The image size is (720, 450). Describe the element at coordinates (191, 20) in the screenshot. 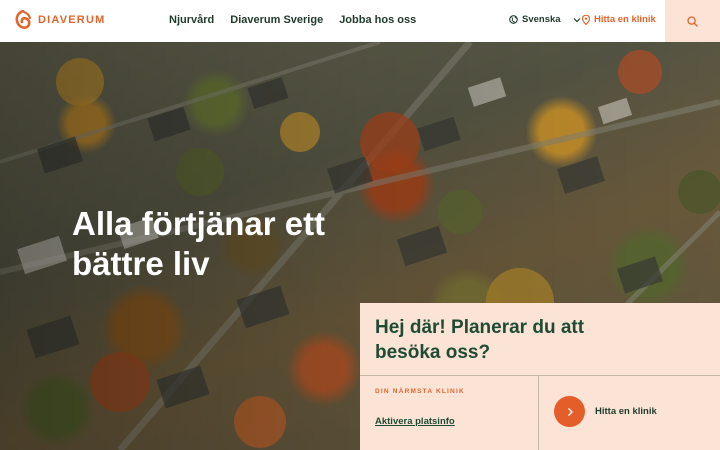

I see `nav-njurvard: Njurvård` at that location.